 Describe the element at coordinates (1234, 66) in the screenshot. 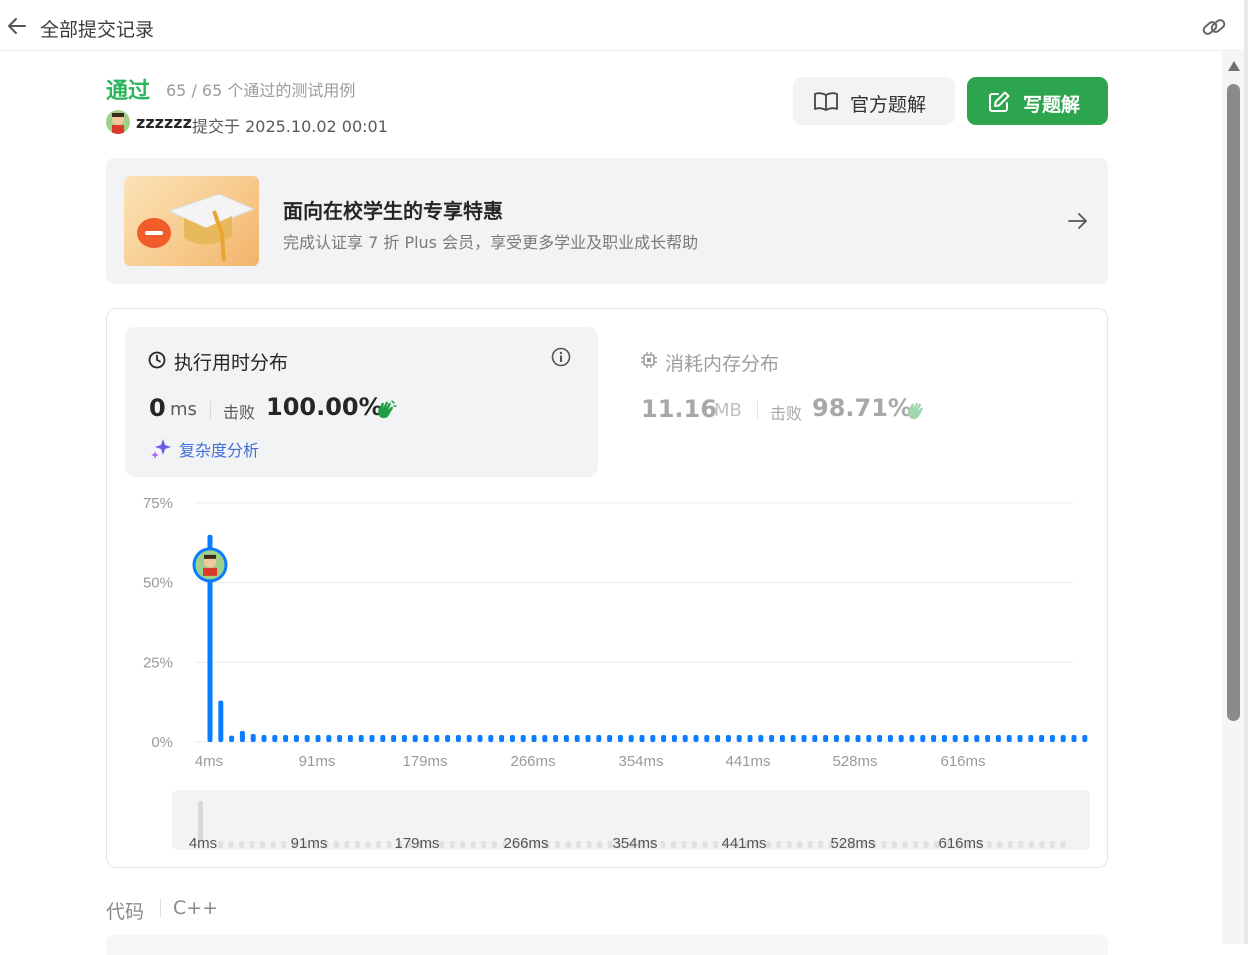

I see `scroll-up-arrow-icon` at that location.